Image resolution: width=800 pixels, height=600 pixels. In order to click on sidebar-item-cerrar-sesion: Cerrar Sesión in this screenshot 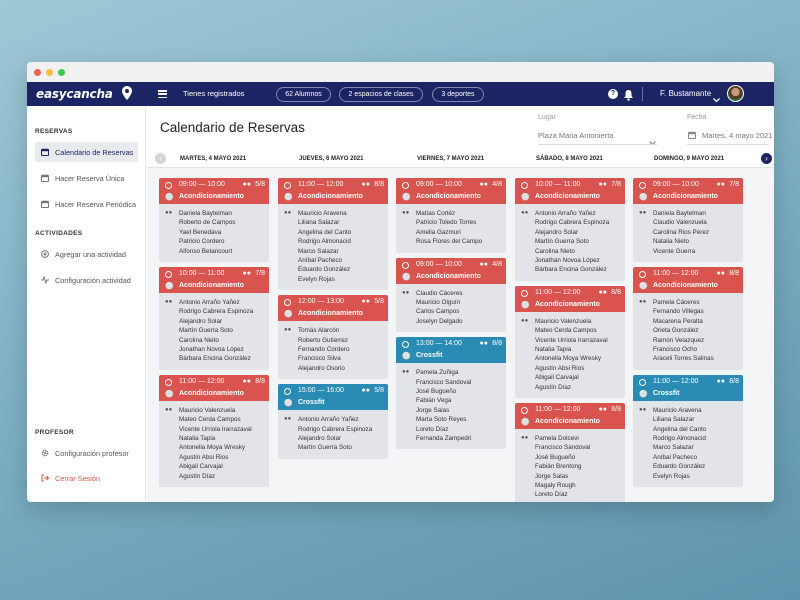, I will do `click(86, 478)`.